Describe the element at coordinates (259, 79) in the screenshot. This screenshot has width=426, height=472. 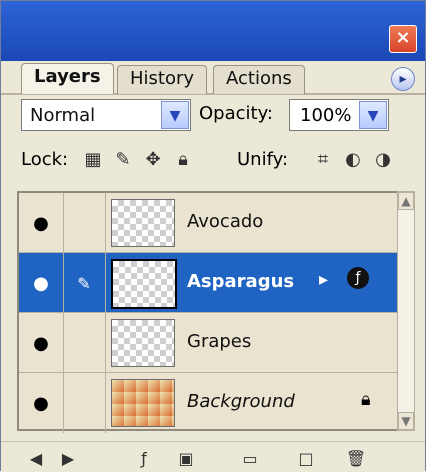
I see `tab-actions: Actions` at that location.